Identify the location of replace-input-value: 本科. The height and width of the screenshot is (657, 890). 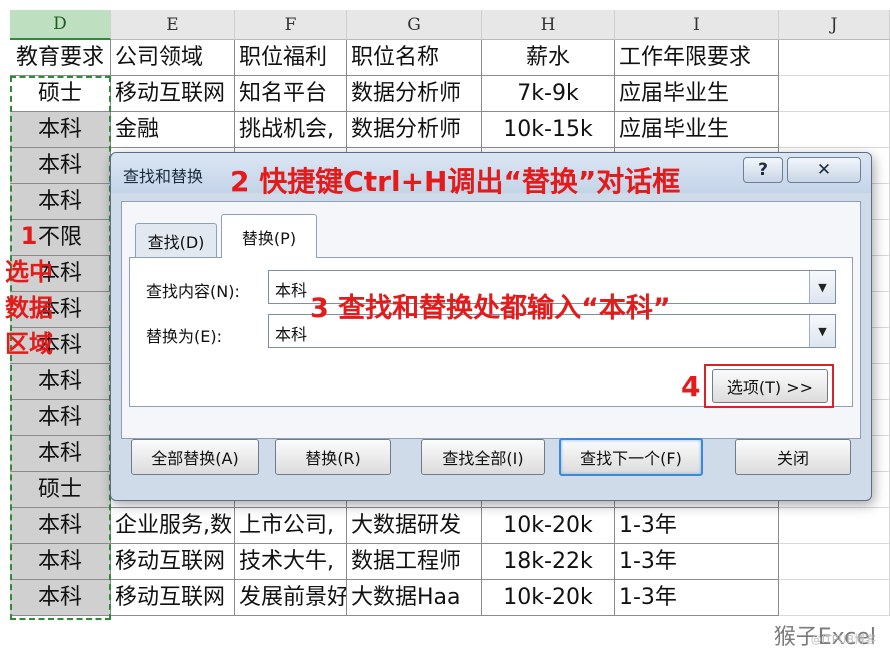
(291, 334).